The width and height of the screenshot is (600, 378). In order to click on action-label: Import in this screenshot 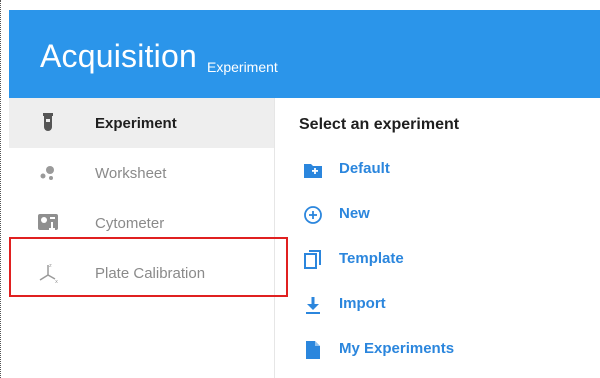, I will do `click(362, 303)`.